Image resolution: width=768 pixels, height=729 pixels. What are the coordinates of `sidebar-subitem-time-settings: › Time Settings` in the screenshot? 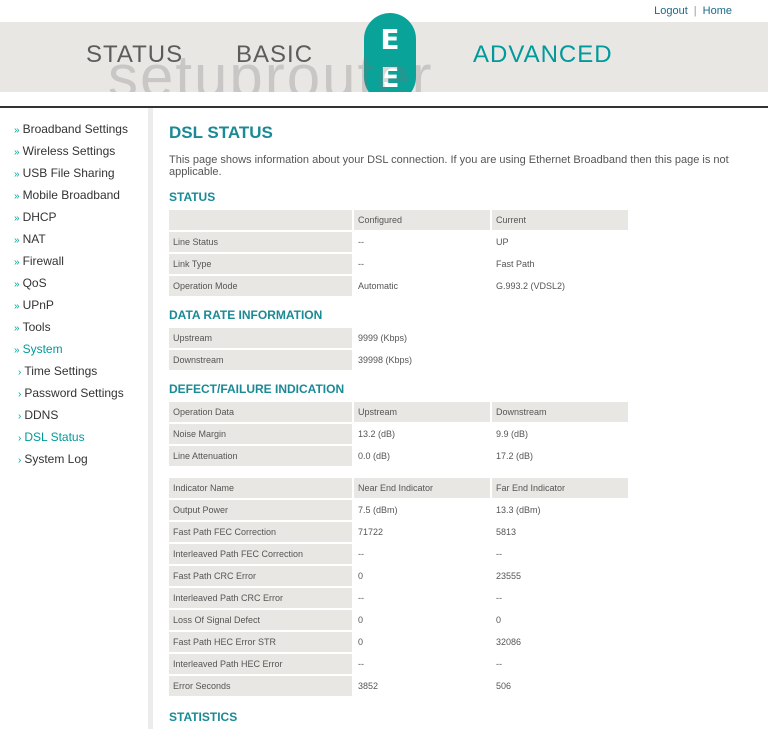 It's located at (57, 371).